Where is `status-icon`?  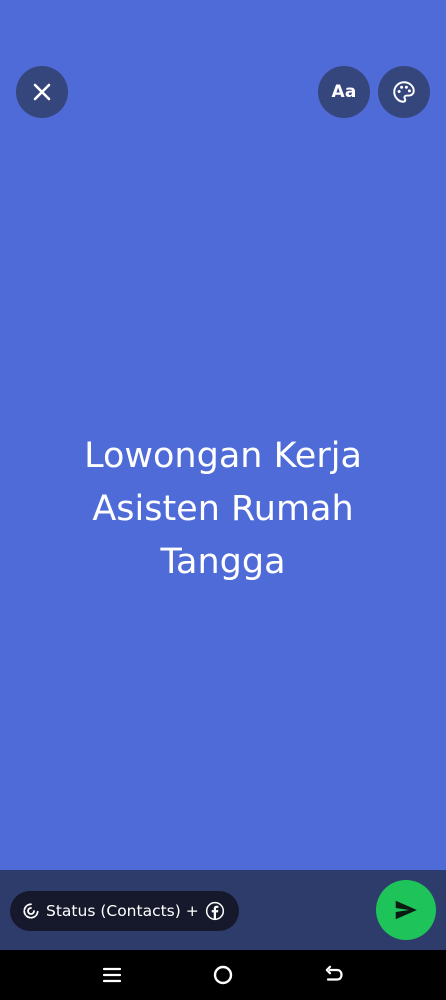
status-icon is located at coordinates (31, 911).